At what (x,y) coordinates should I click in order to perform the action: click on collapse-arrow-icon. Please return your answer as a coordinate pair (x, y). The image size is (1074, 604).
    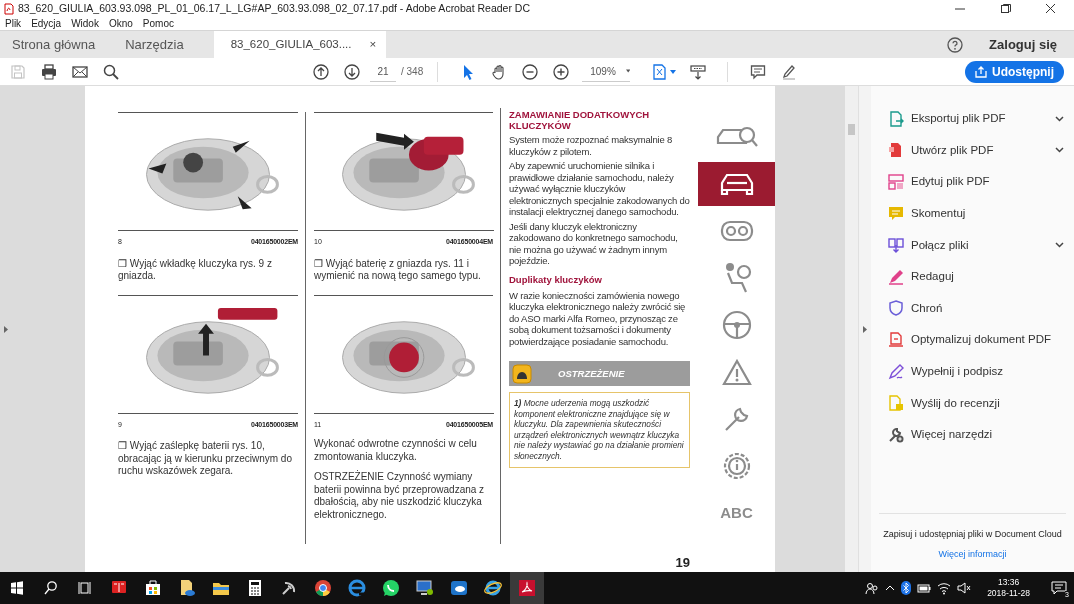
    Looking at the image, I should click on (865, 329).